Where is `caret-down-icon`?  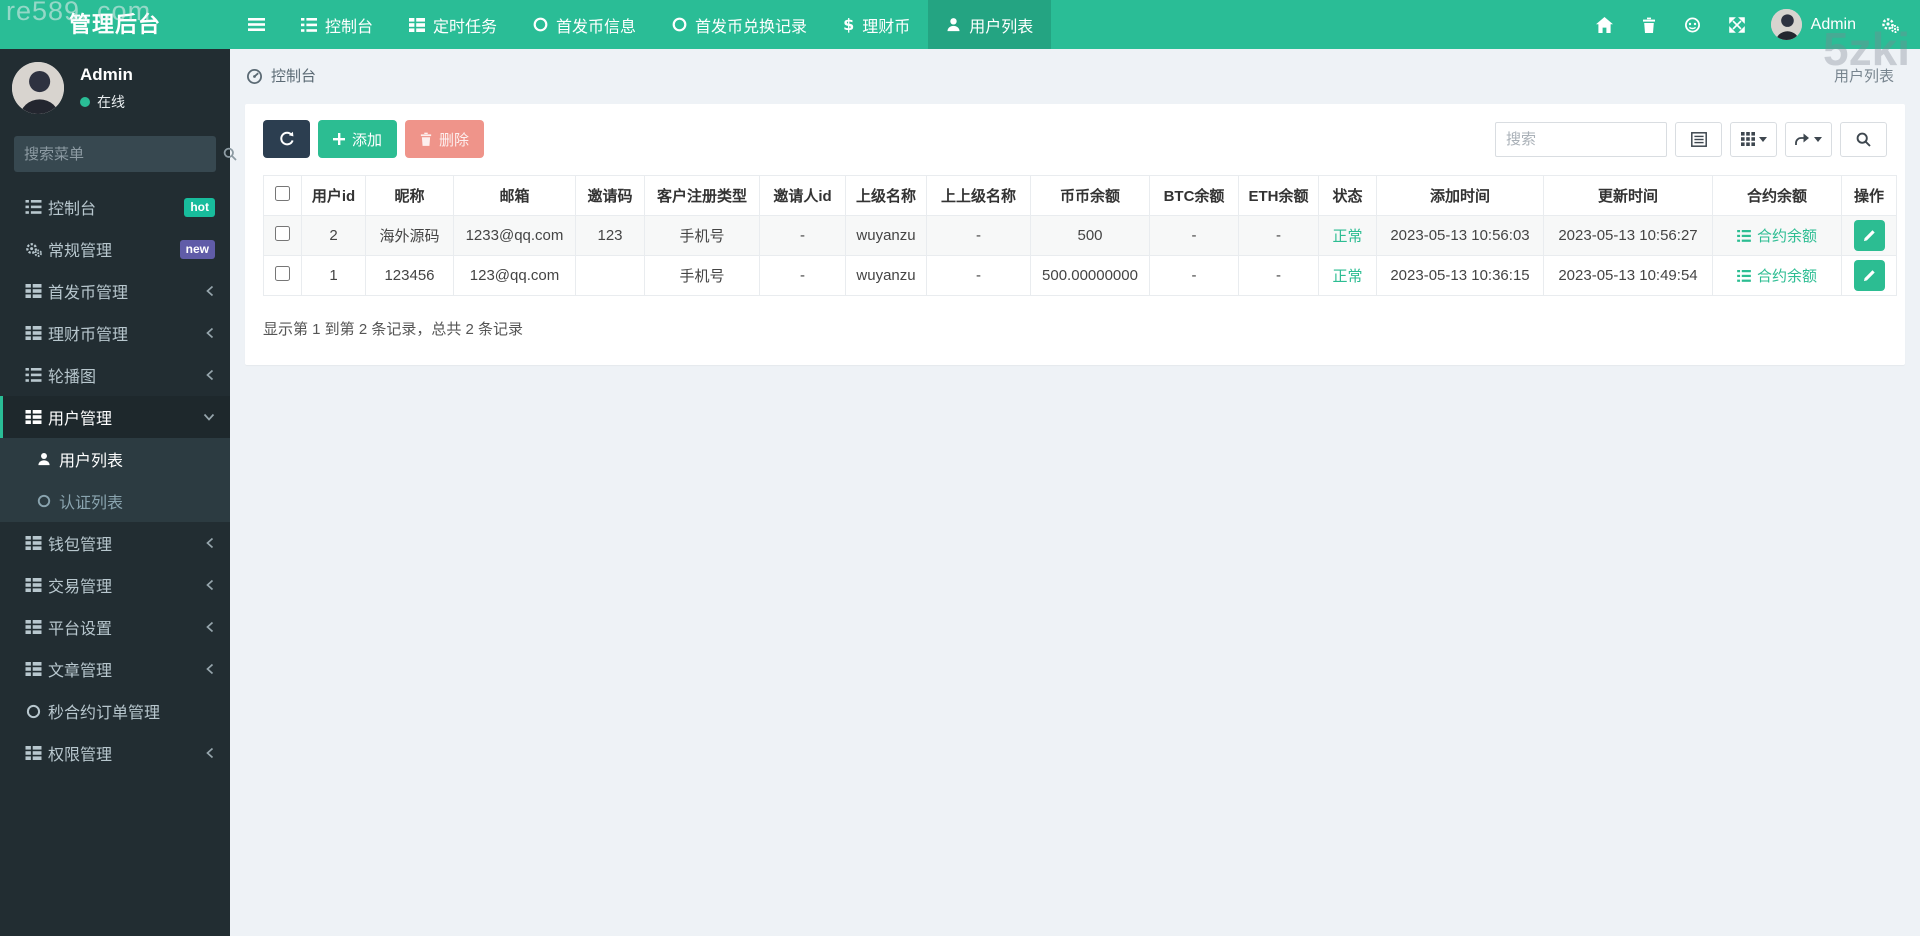
caret-down-icon is located at coordinates (1818, 139).